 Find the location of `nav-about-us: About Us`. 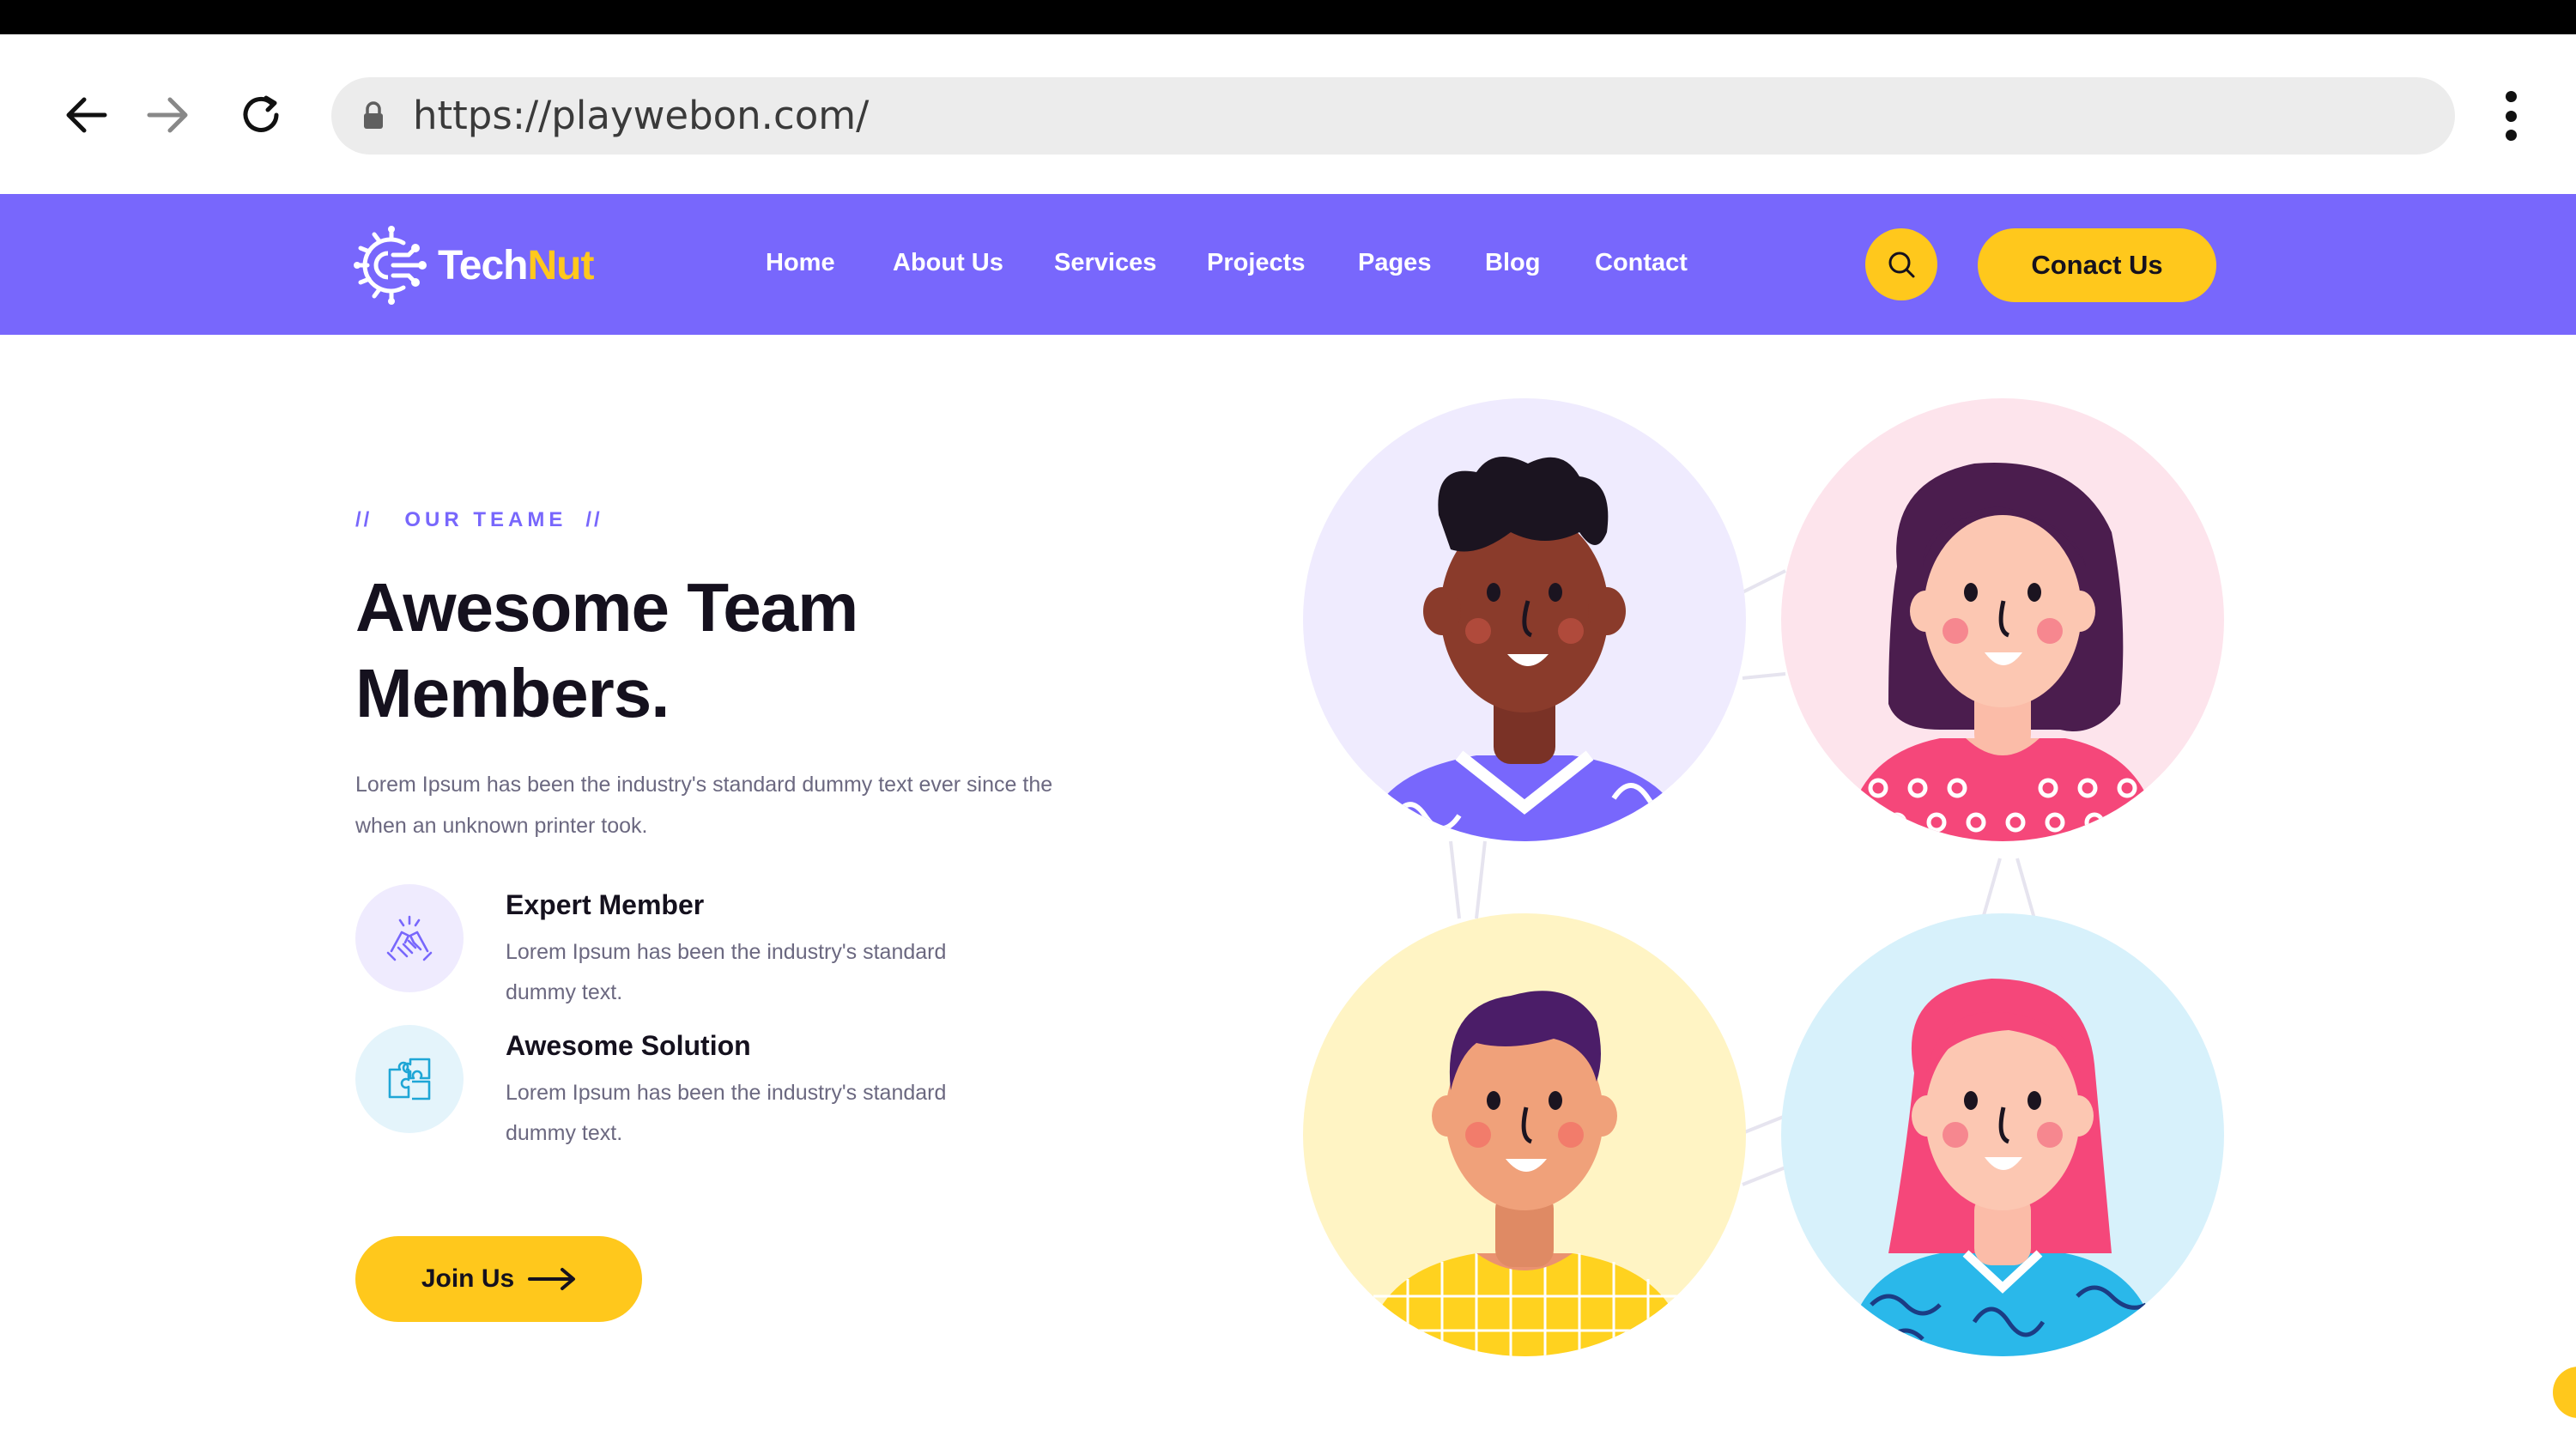

nav-about-us: About Us is located at coordinates (948, 266).